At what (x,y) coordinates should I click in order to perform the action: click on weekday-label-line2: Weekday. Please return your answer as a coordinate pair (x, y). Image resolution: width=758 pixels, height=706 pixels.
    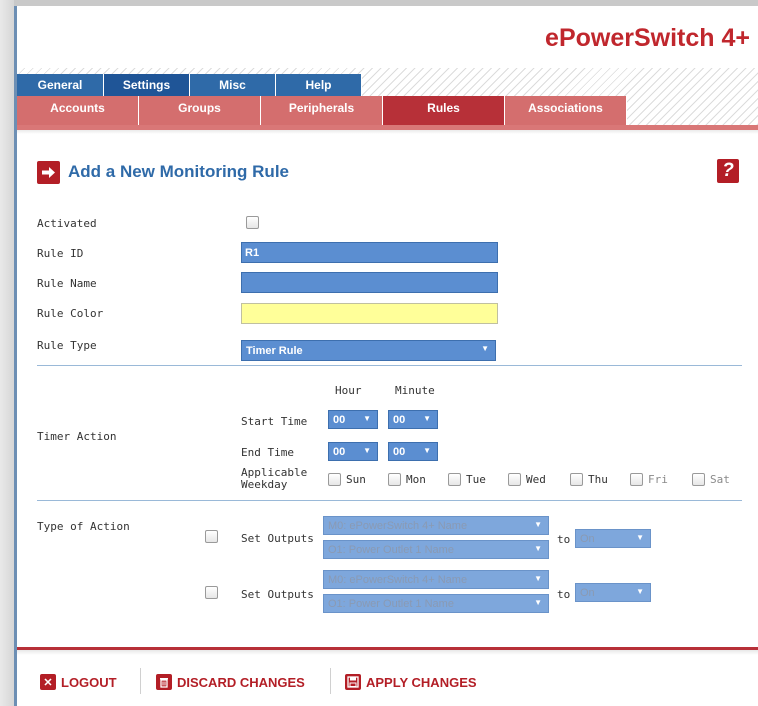
    Looking at the image, I should click on (264, 484).